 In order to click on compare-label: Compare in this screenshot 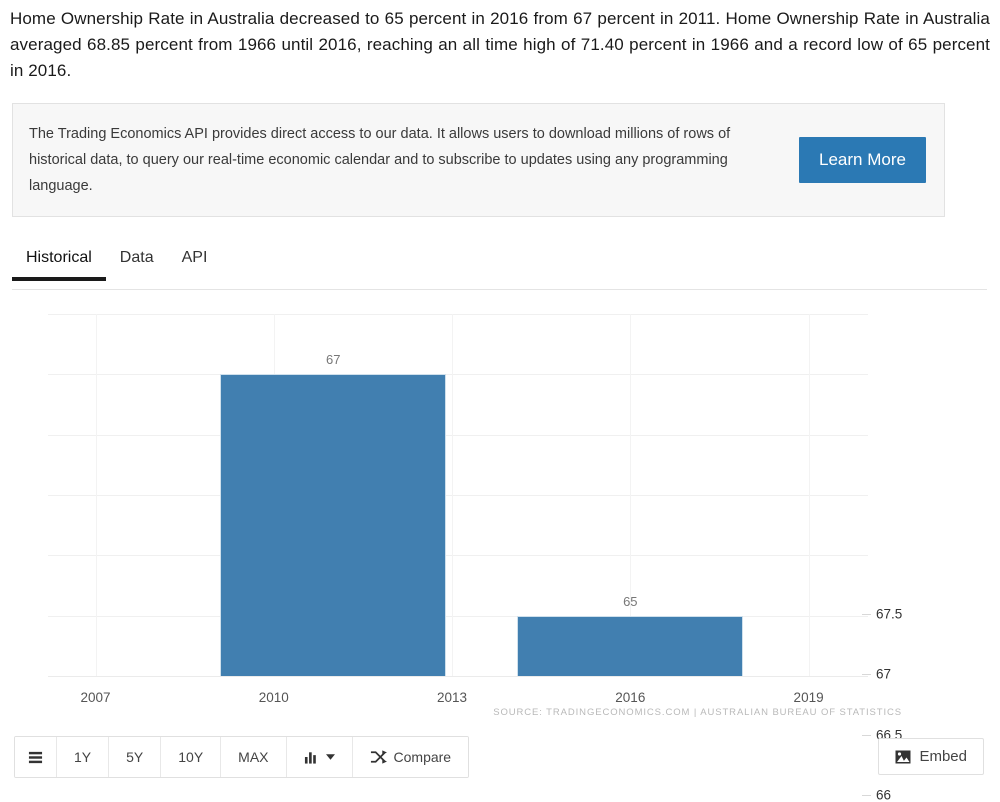, I will do `click(422, 757)`.